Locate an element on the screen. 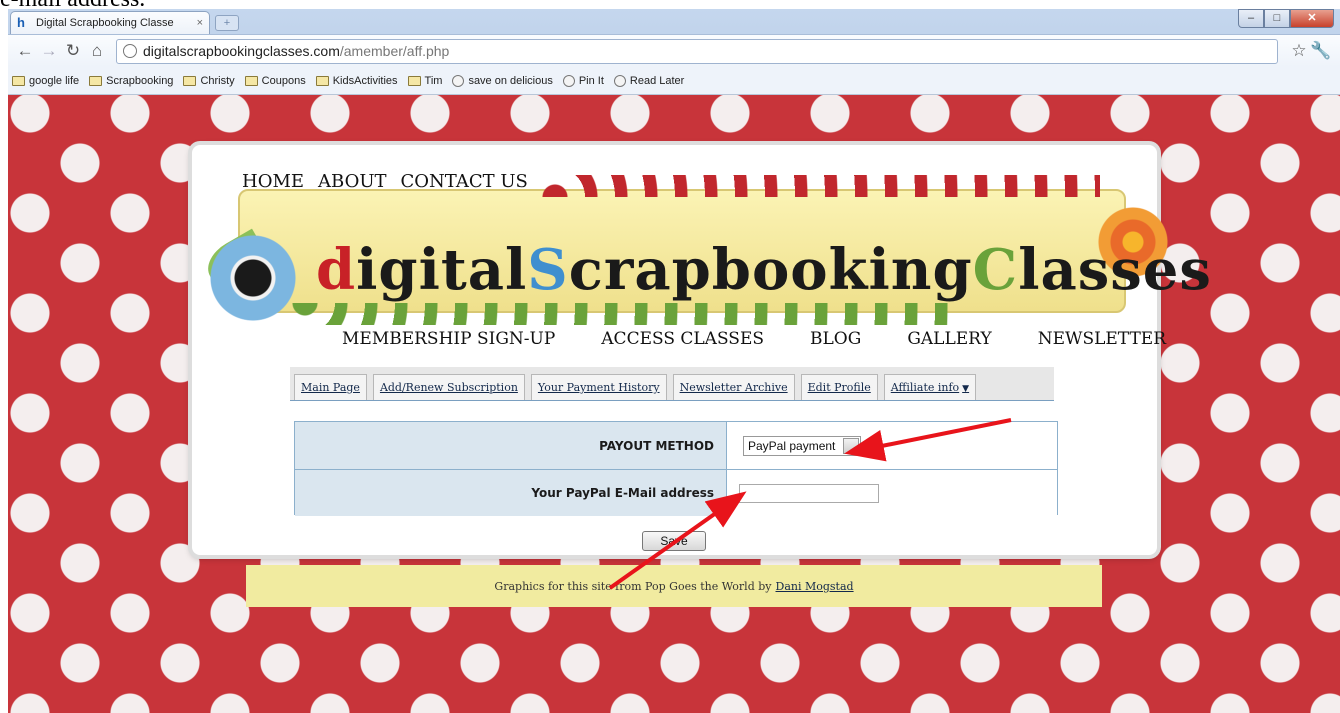 The height and width of the screenshot is (713, 1340). arrow-to-email-input is located at coordinates (677, 540).